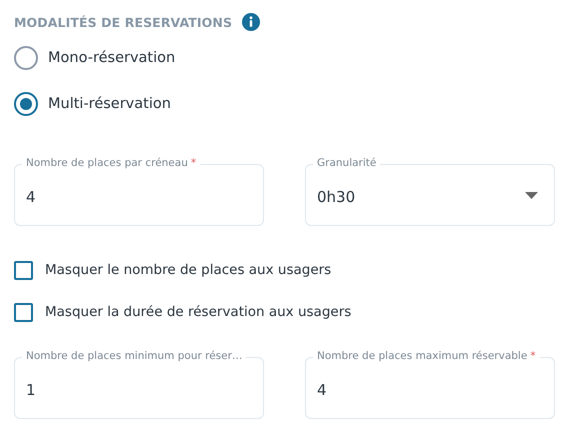  I want to click on checkbox-label: Masquer la durée de réservation aux usagers, so click(198, 312).